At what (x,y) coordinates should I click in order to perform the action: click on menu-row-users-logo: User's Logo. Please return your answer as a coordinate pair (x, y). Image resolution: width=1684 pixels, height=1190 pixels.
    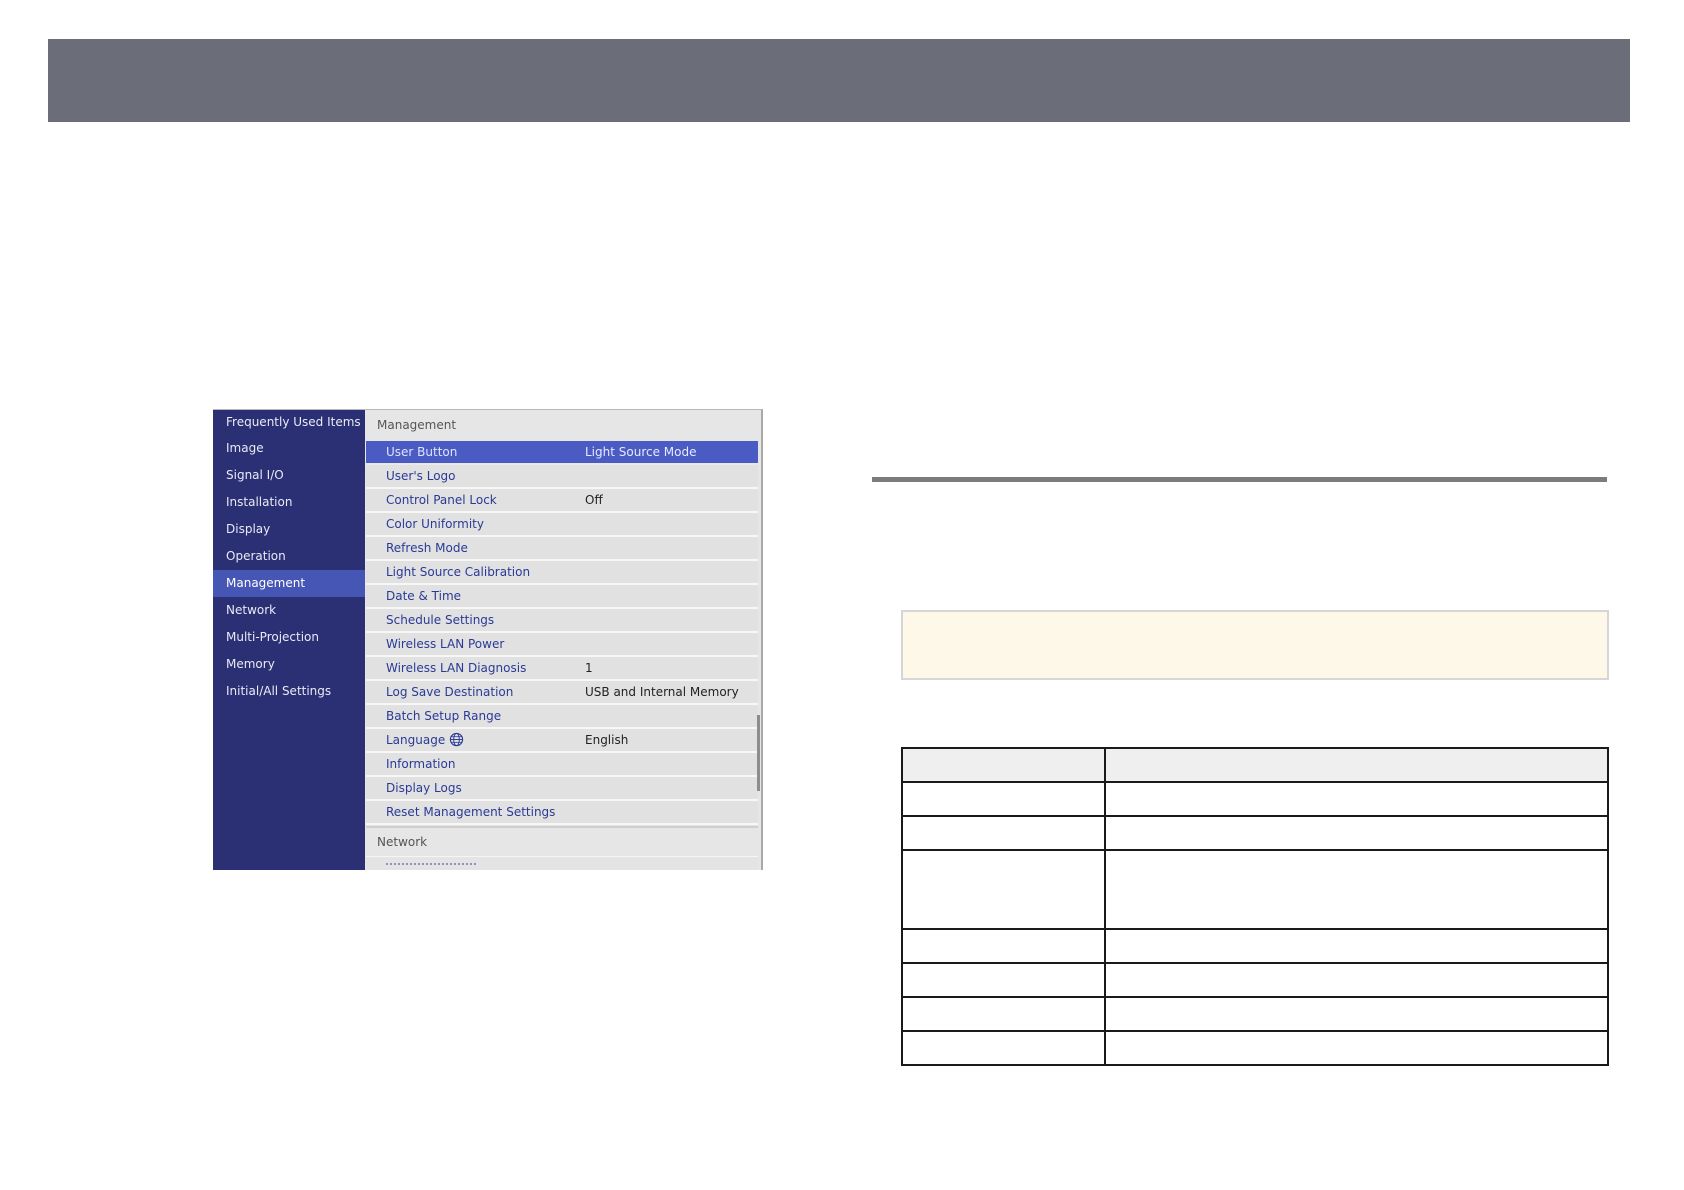
    Looking at the image, I should click on (562, 477).